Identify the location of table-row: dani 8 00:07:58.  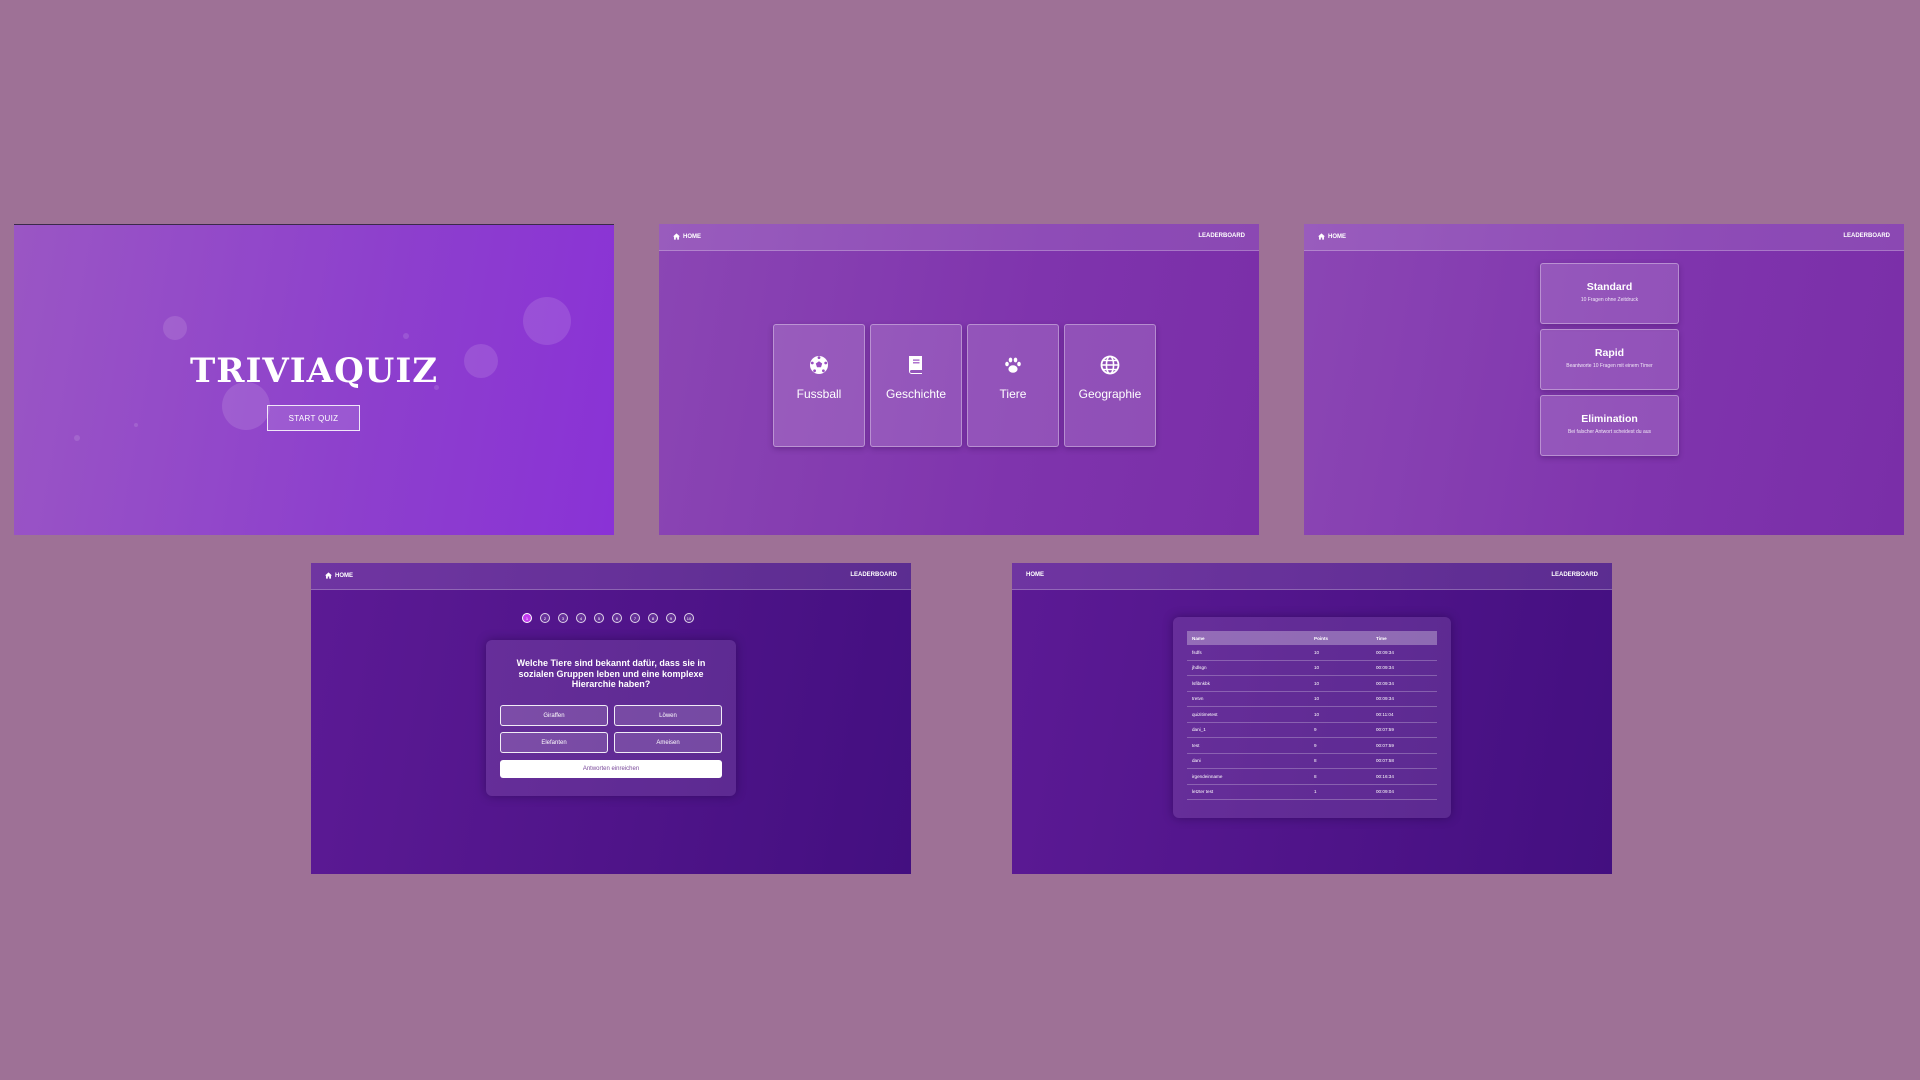
(1312, 761).